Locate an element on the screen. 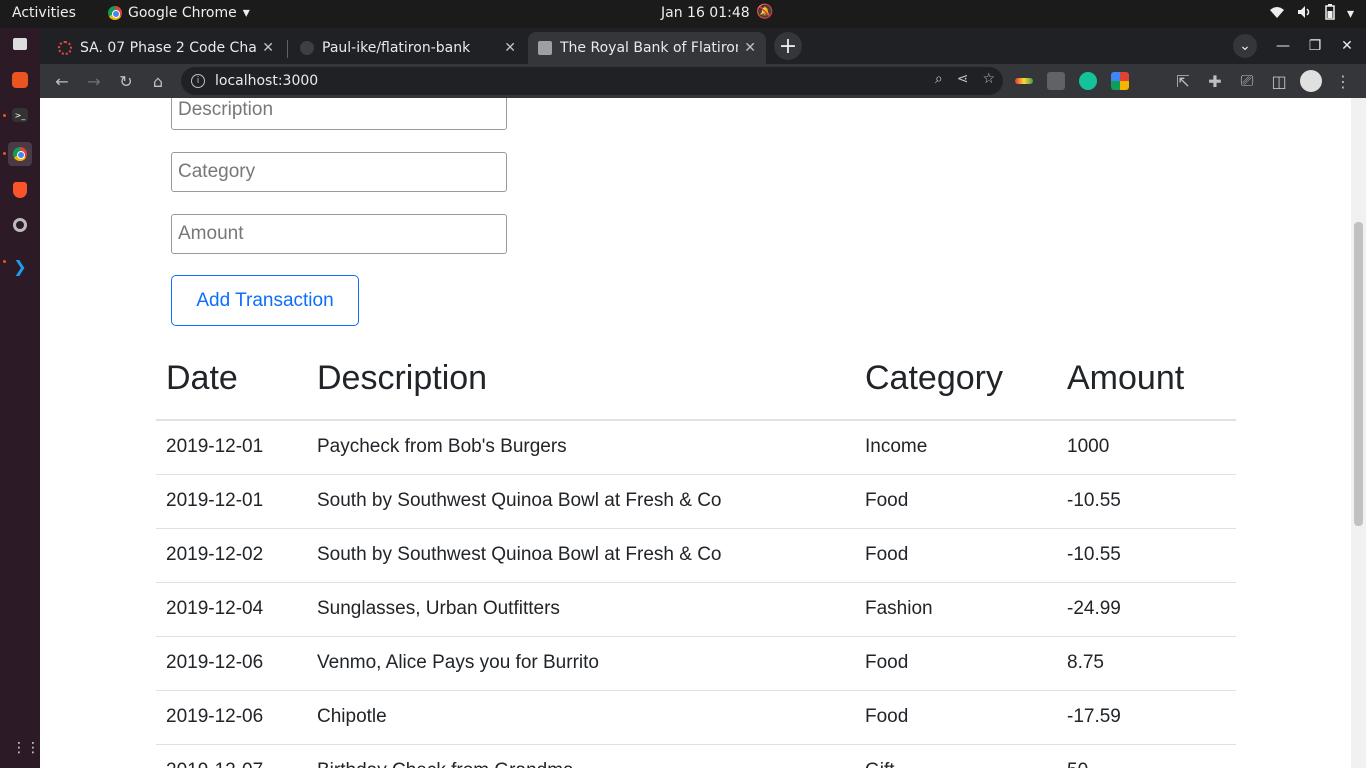 The image size is (1366, 768). add-transaction-button: Add Transaction is located at coordinates (265, 300).